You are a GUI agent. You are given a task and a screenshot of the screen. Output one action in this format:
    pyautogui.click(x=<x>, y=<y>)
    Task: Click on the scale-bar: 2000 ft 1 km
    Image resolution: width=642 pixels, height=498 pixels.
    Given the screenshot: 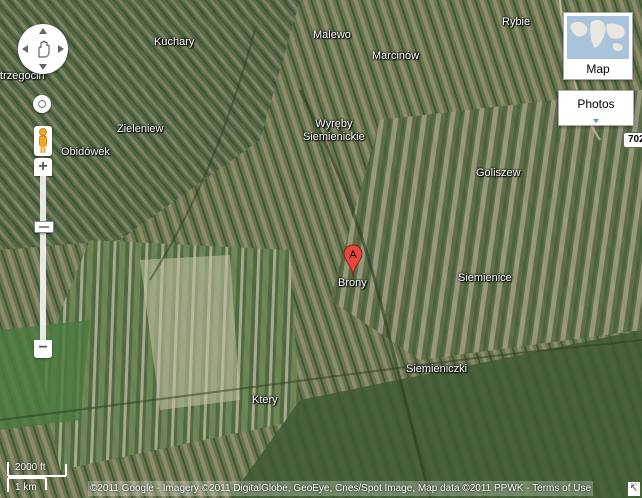 What is the action you would take?
    pyautogui.click(x=46, y=477)
    